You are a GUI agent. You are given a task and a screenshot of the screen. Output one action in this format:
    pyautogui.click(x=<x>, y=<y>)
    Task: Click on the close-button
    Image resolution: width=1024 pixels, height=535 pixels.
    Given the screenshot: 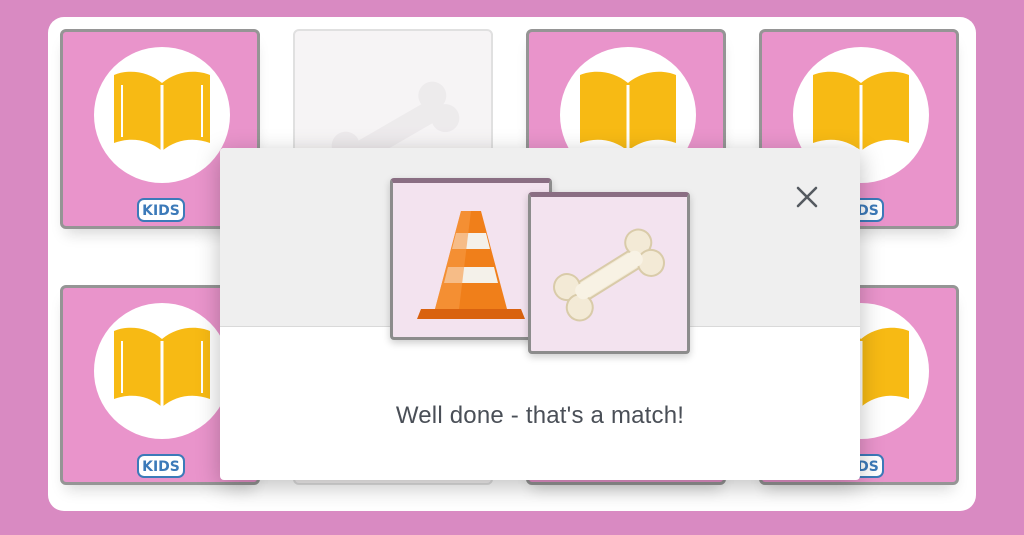 What is the action you would take?
    pyautogui.click(x=807, y=197)
    